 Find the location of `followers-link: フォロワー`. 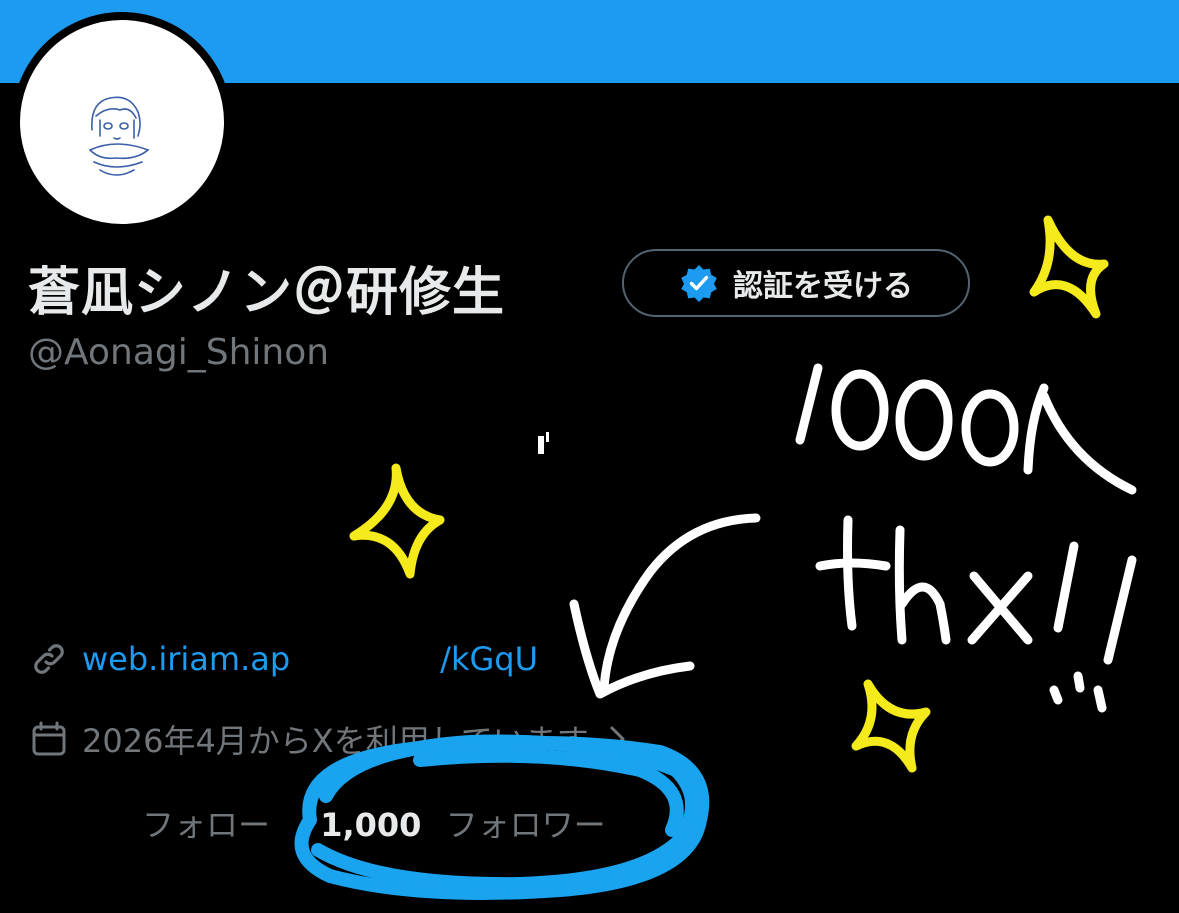

followers-link: フォロワー is located at coordinates (526, 825).